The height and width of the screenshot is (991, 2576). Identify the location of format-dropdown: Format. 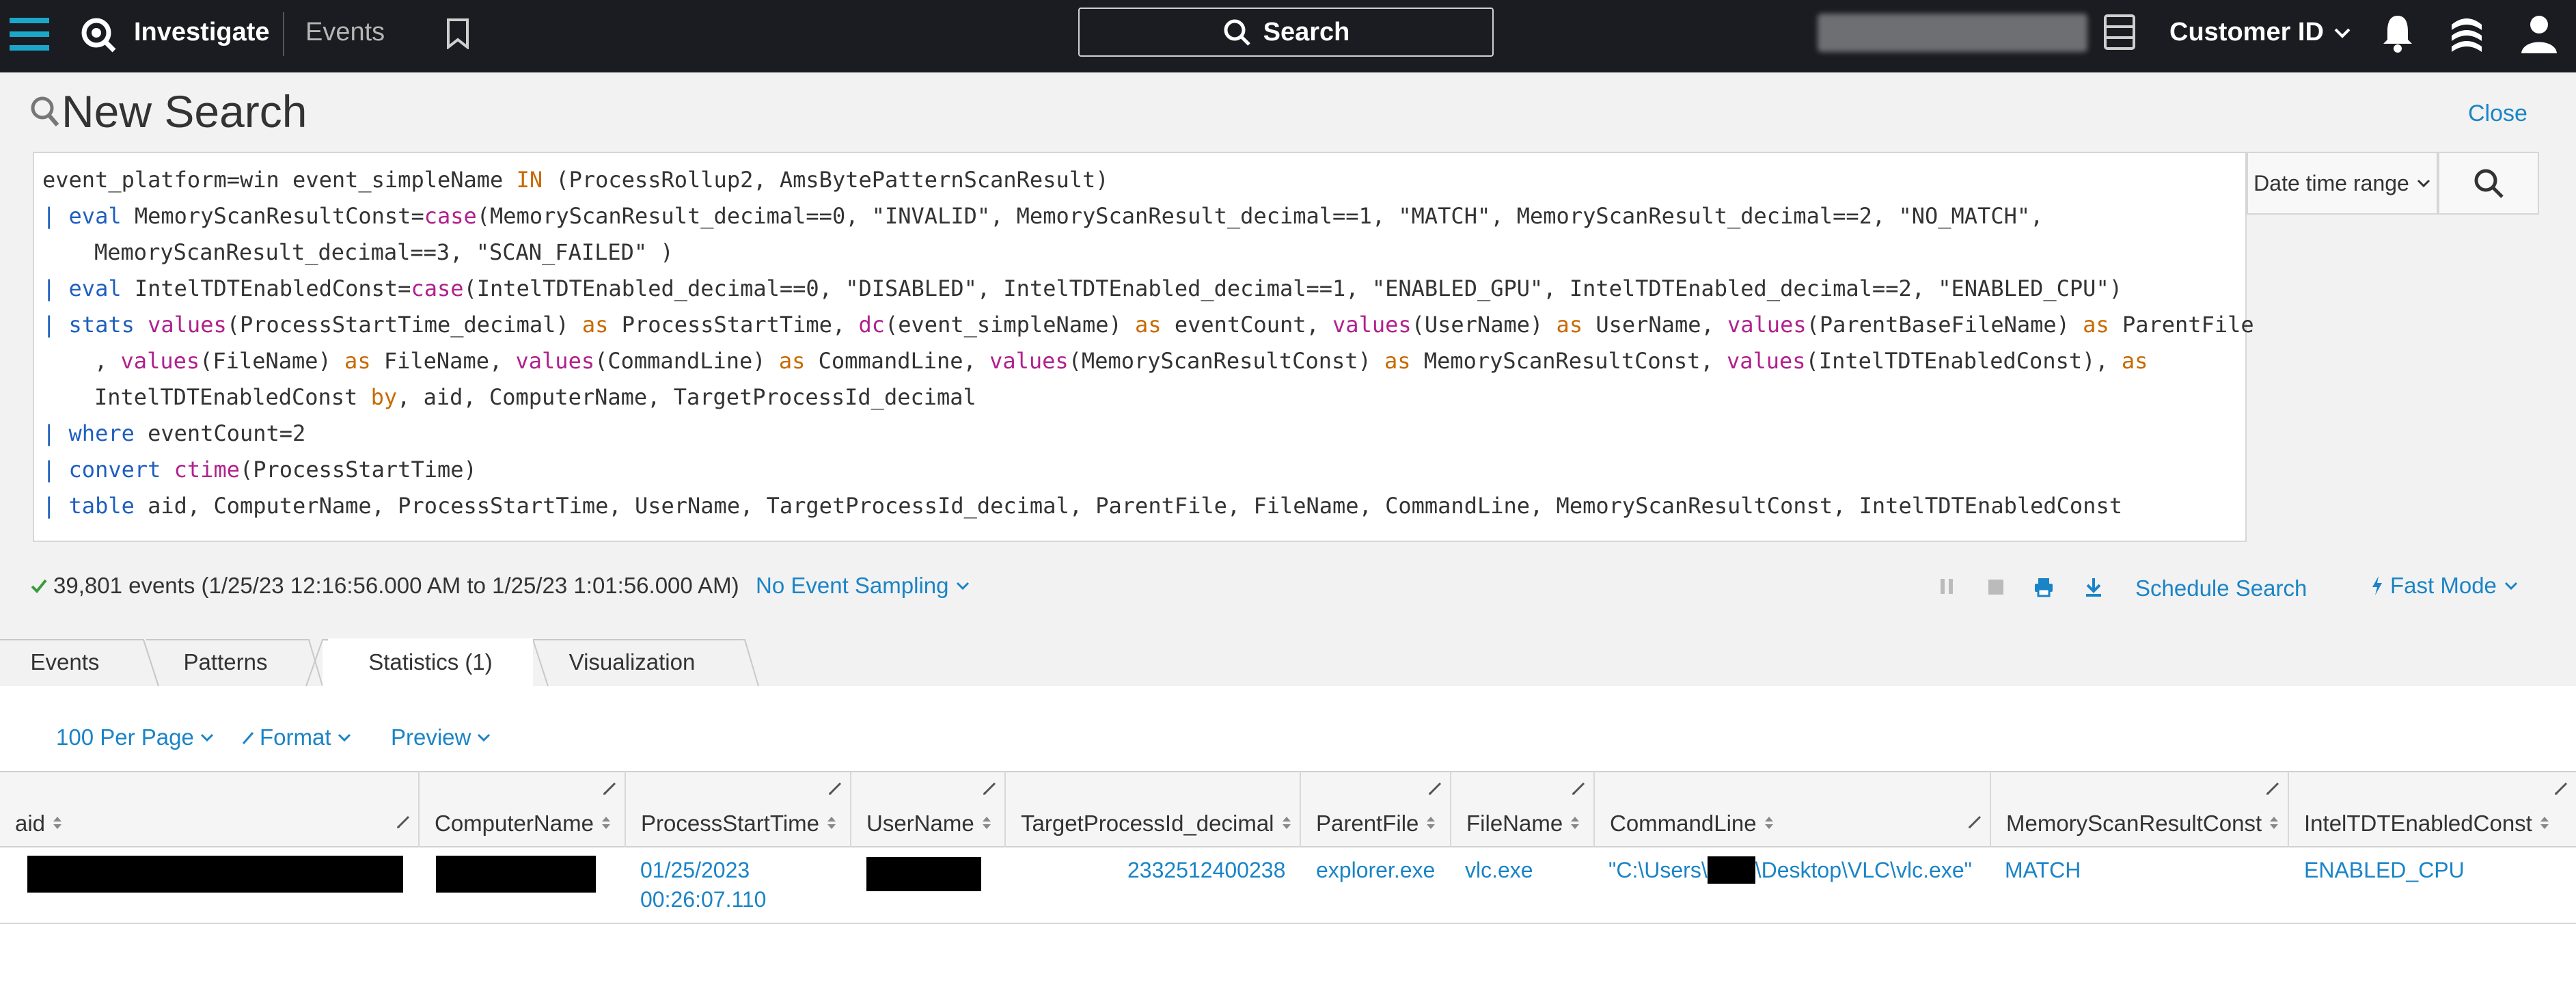
(297, 737).